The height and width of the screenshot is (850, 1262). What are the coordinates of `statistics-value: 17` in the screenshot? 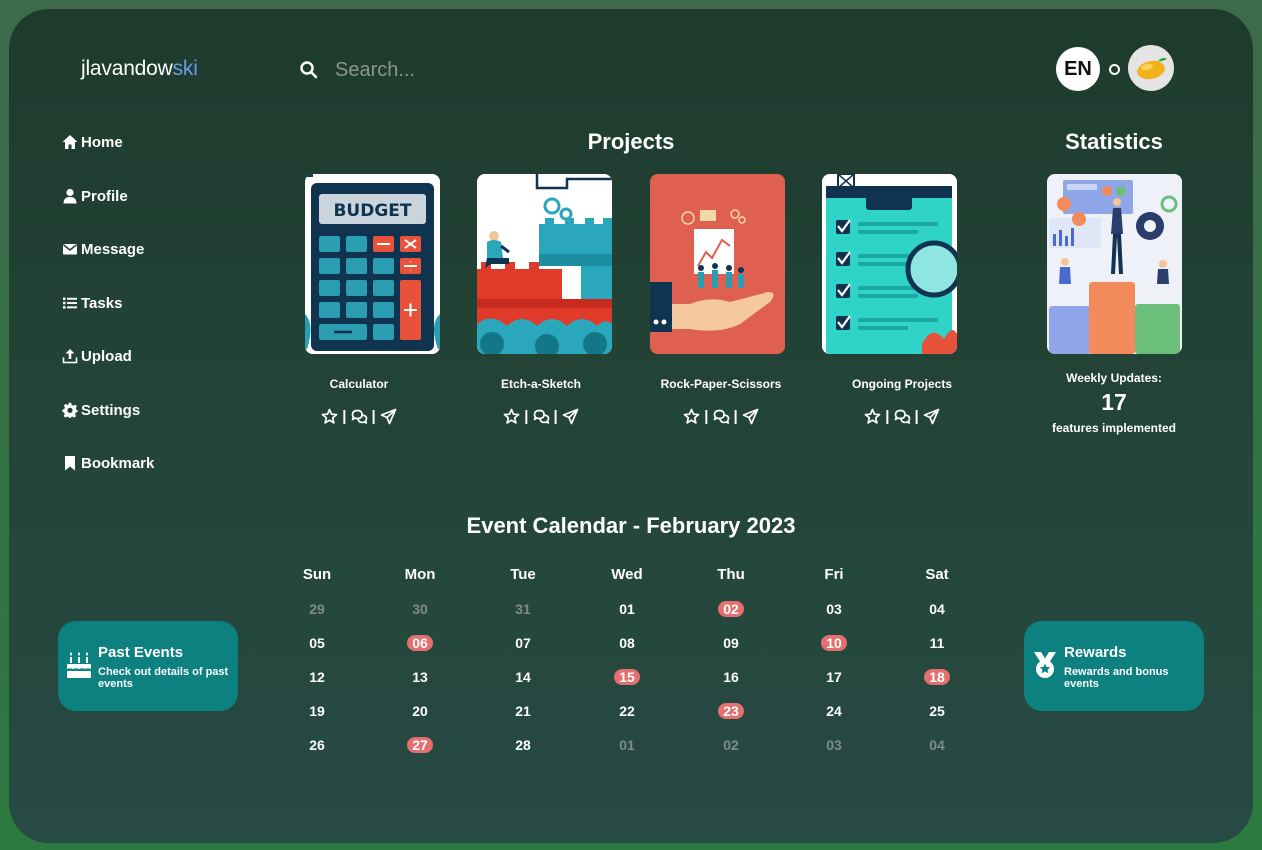 It's located at (1114, 402).